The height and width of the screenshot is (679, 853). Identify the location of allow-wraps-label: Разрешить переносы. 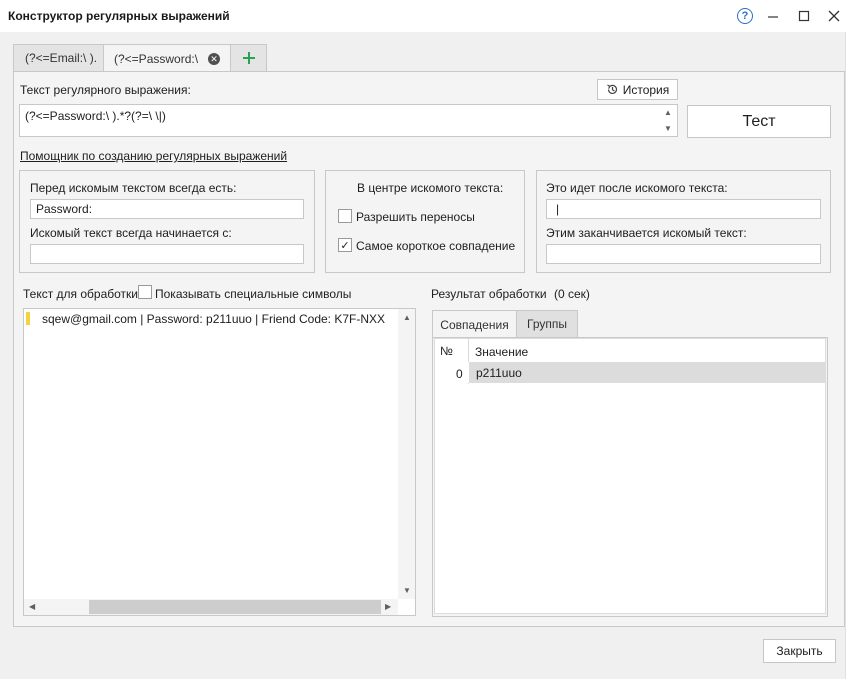
(415, 217).